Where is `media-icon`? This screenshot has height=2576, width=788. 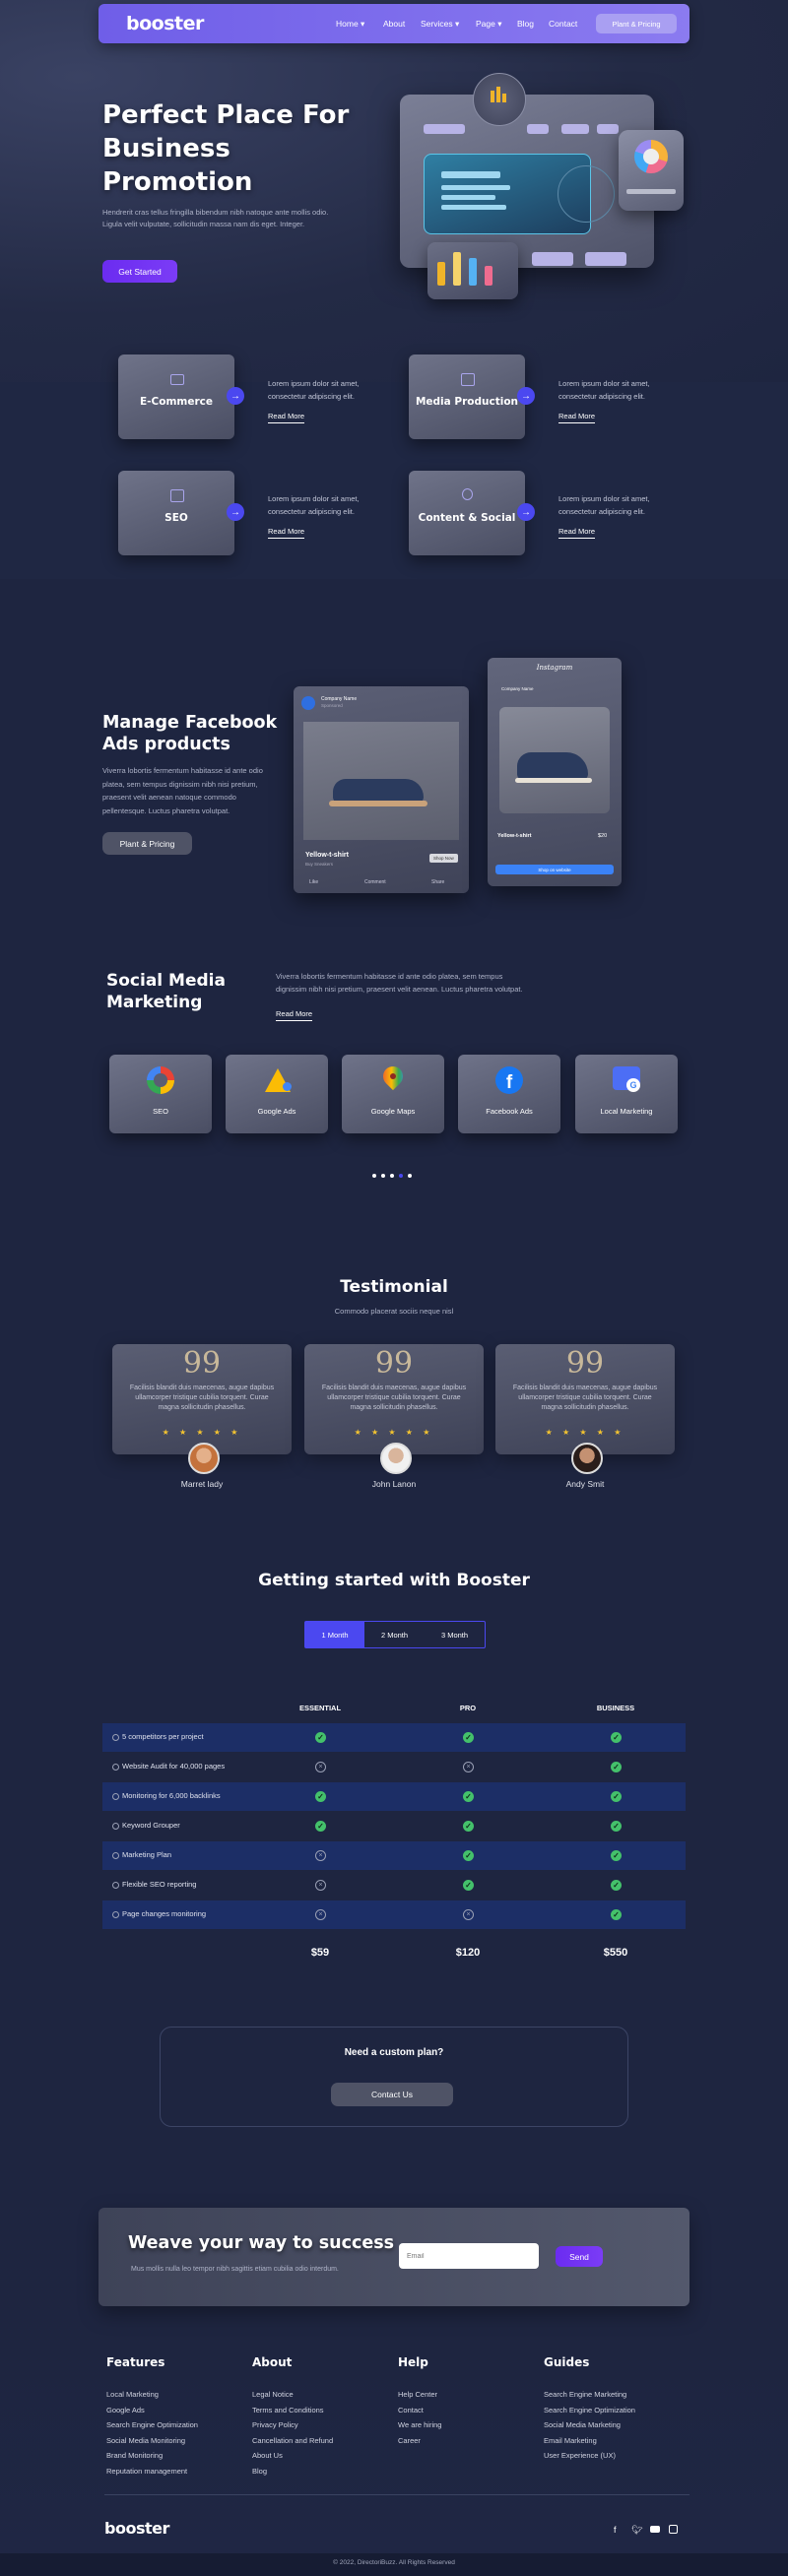 media-icon is located at coordinates (468, 379).